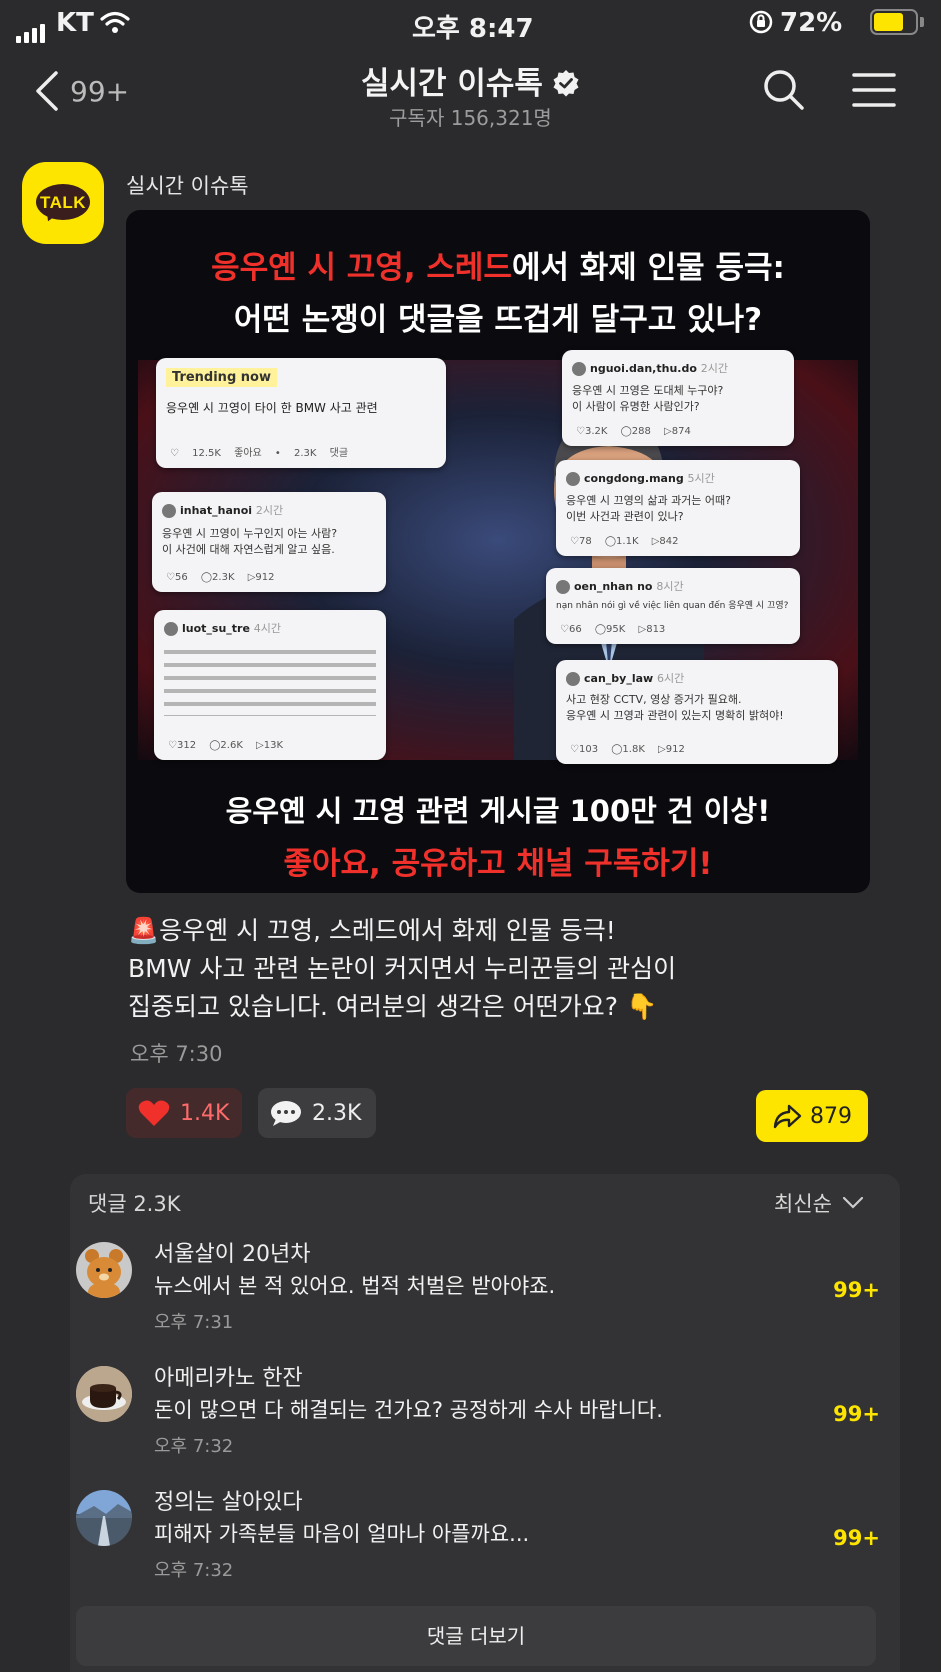 This screenshot has width=941, height=1672. I want to click on coffee-avatar, so click(104, 1394).